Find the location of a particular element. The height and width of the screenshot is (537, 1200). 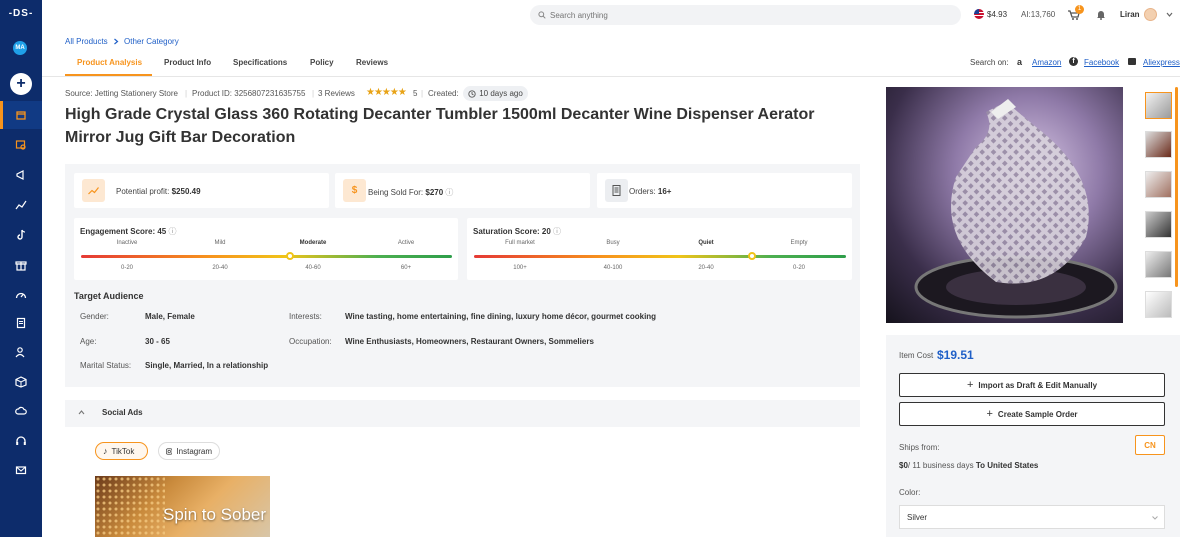

global-search is located at coordinates (745, 15).